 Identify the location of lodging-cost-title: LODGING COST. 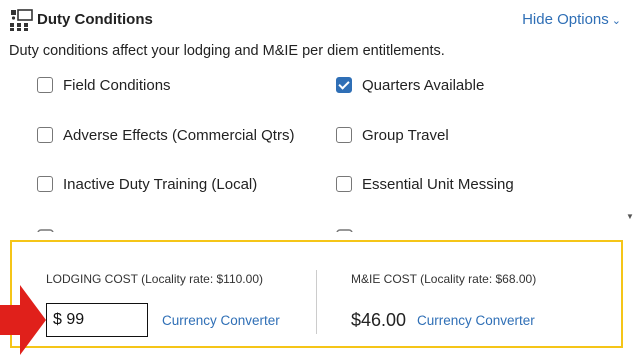
(92, 279).